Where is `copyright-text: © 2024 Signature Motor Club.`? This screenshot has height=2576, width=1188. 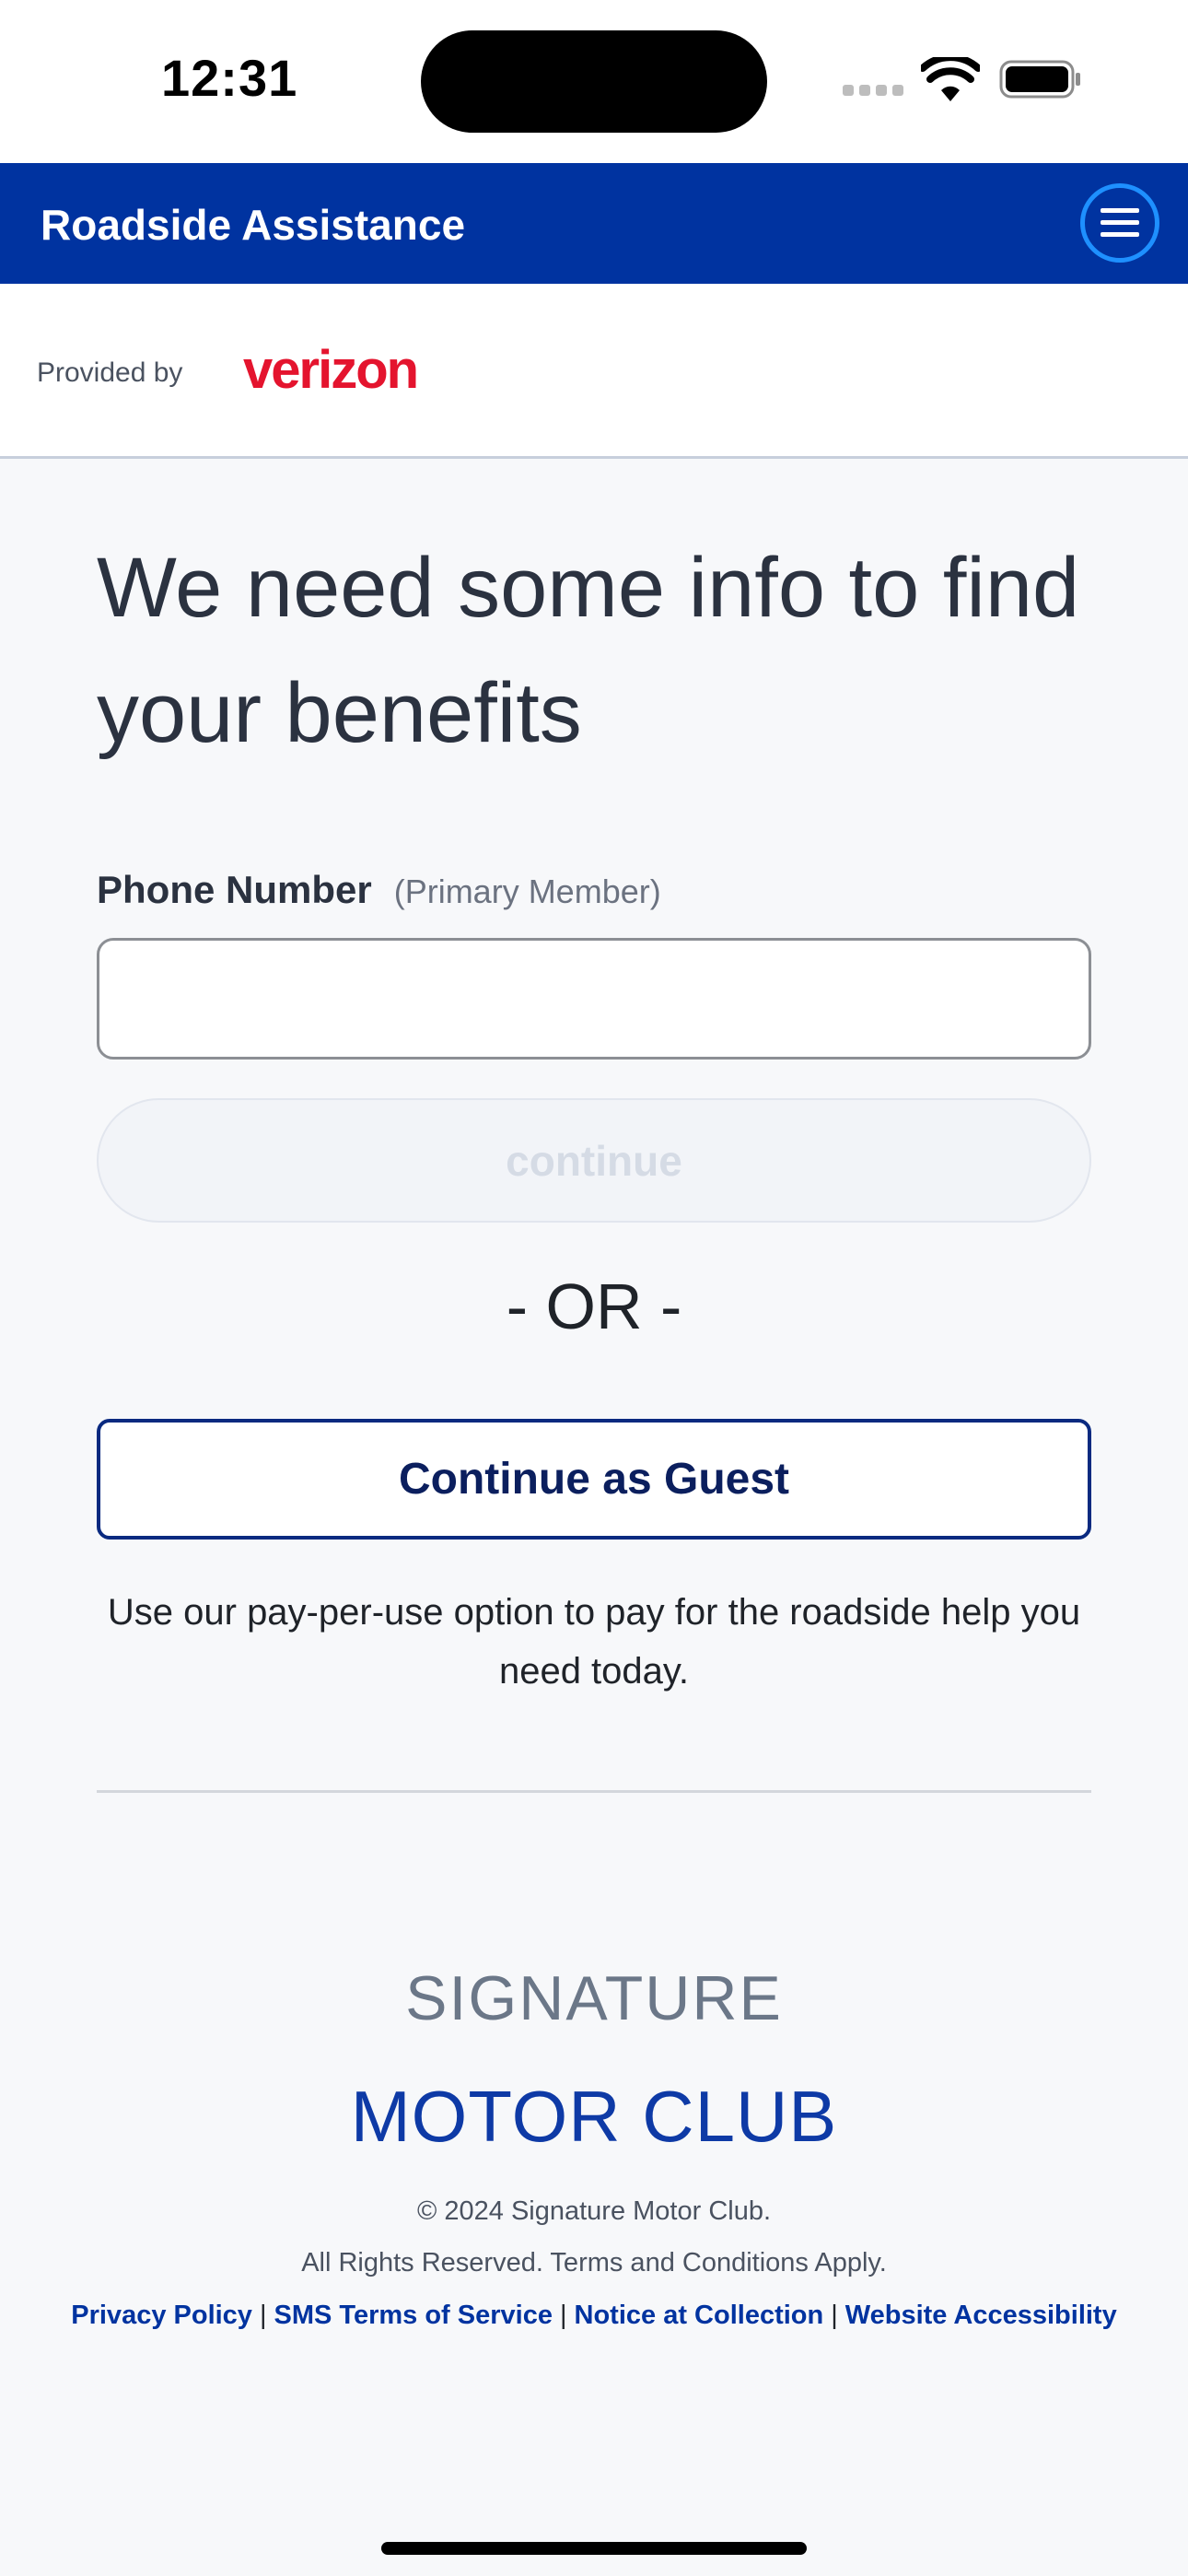 copyright-text: © 2024 Signature Motor Club. is located at coordinates (594, 2211).